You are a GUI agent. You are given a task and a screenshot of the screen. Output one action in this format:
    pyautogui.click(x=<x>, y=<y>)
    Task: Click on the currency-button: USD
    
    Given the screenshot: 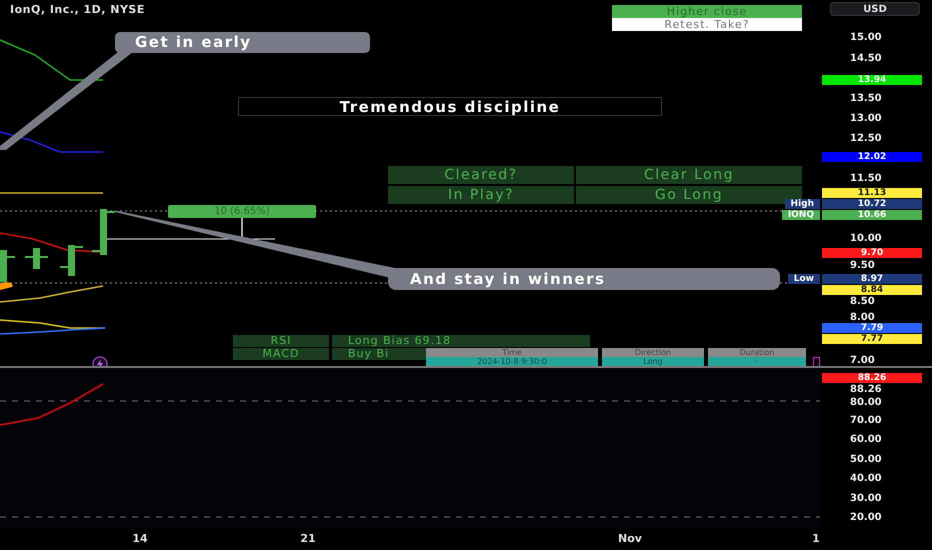 What is the action you would take?
    pyautogui.click(x=875, y=9)
    